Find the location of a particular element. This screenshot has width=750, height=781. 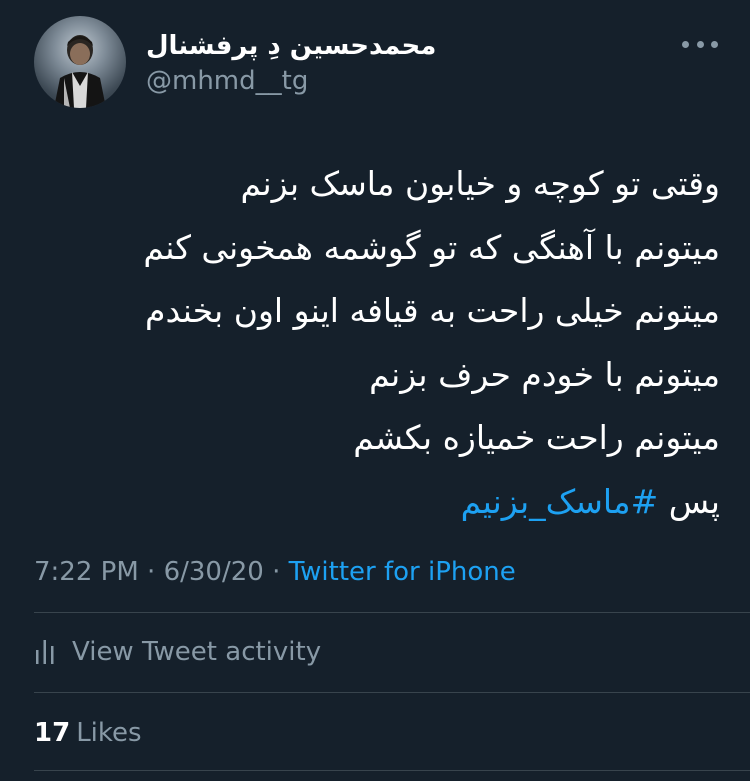

view-tweet-activity-label: View Tweet activity is located at coordinates (197, 652).